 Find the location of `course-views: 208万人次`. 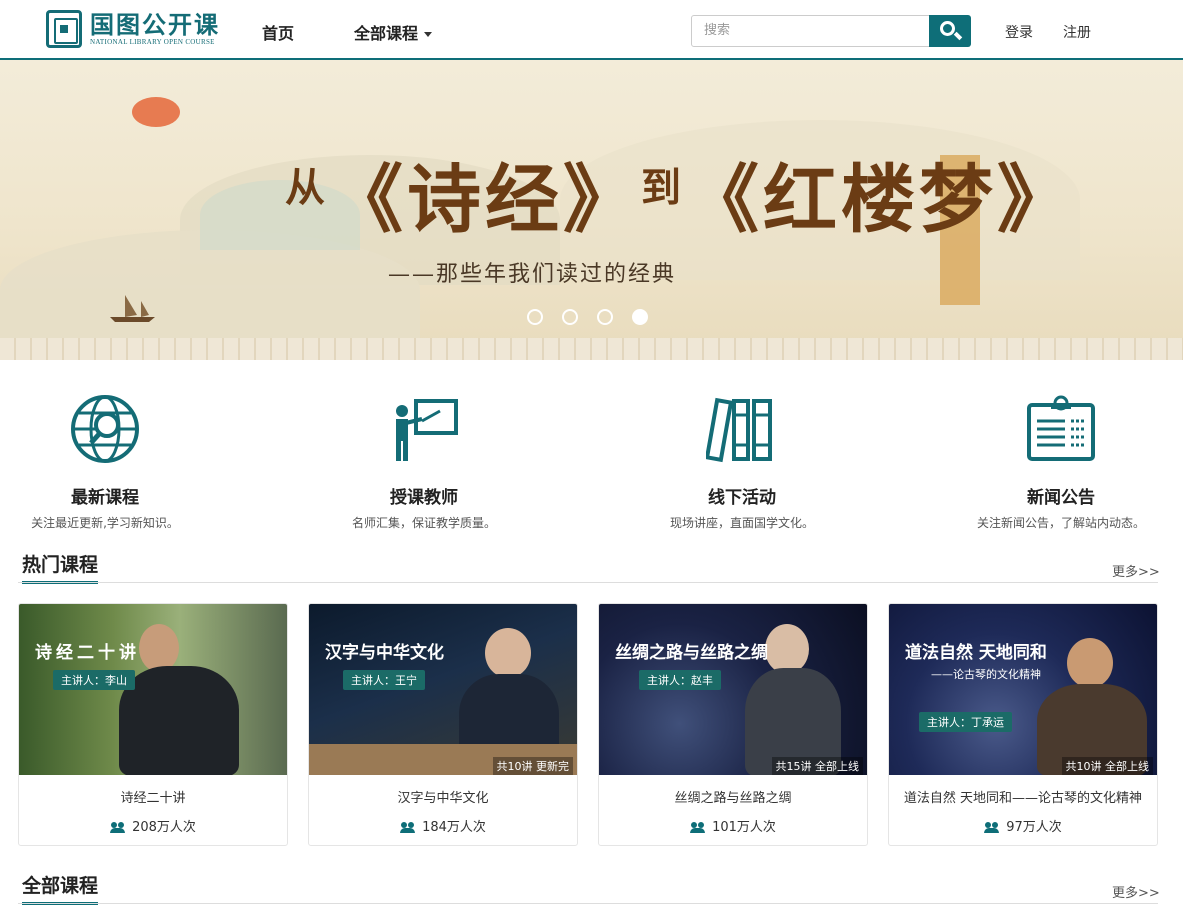

course-views: 208万人次 is located at coordinates (153, 825).